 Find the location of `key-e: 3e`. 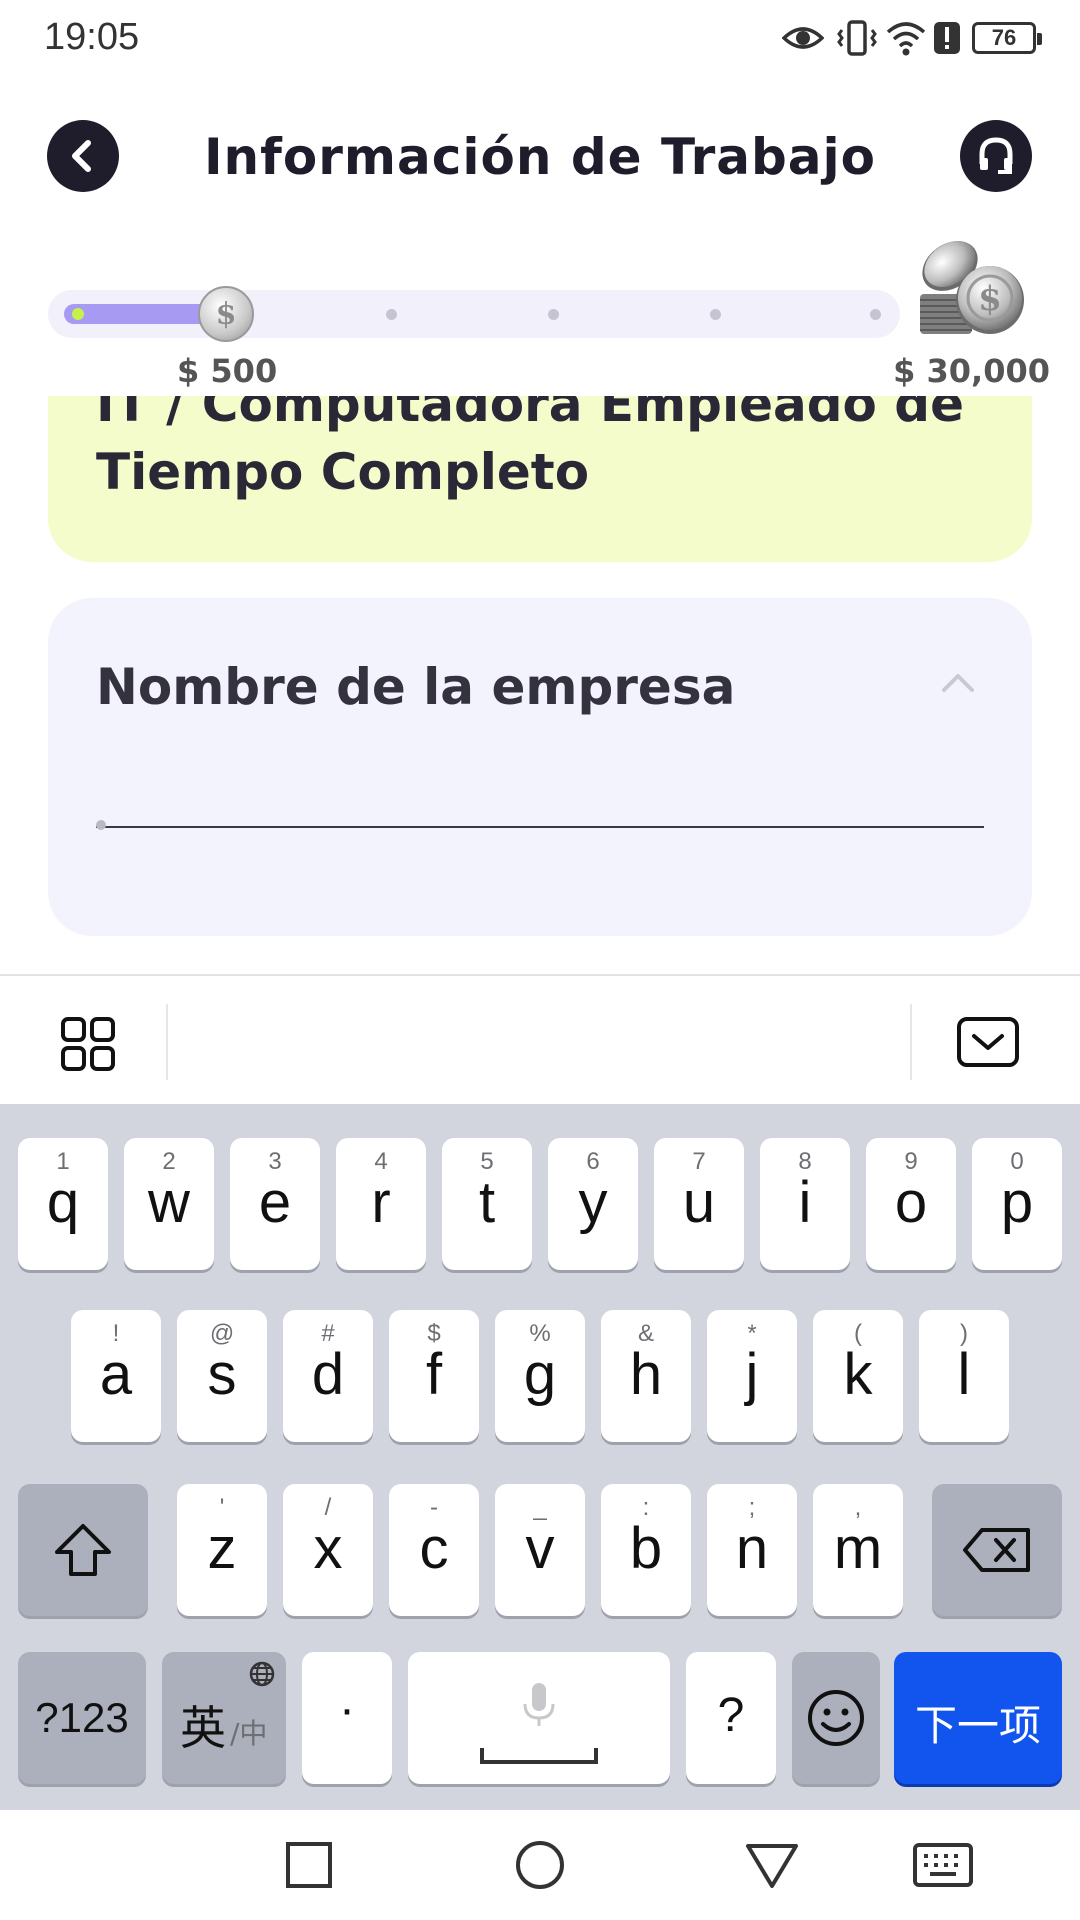

key-e: 3e is located at coordinates (275, 1204).